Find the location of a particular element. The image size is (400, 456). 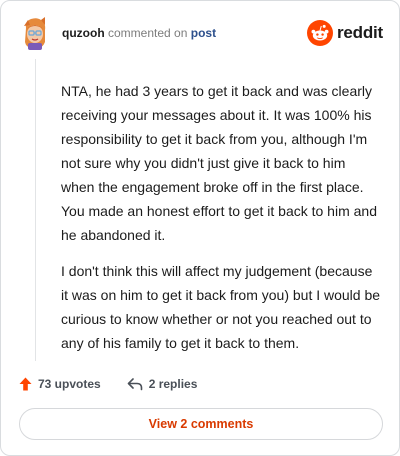

upvote-button: 73 upvotes is located at coordinates (60, 384).